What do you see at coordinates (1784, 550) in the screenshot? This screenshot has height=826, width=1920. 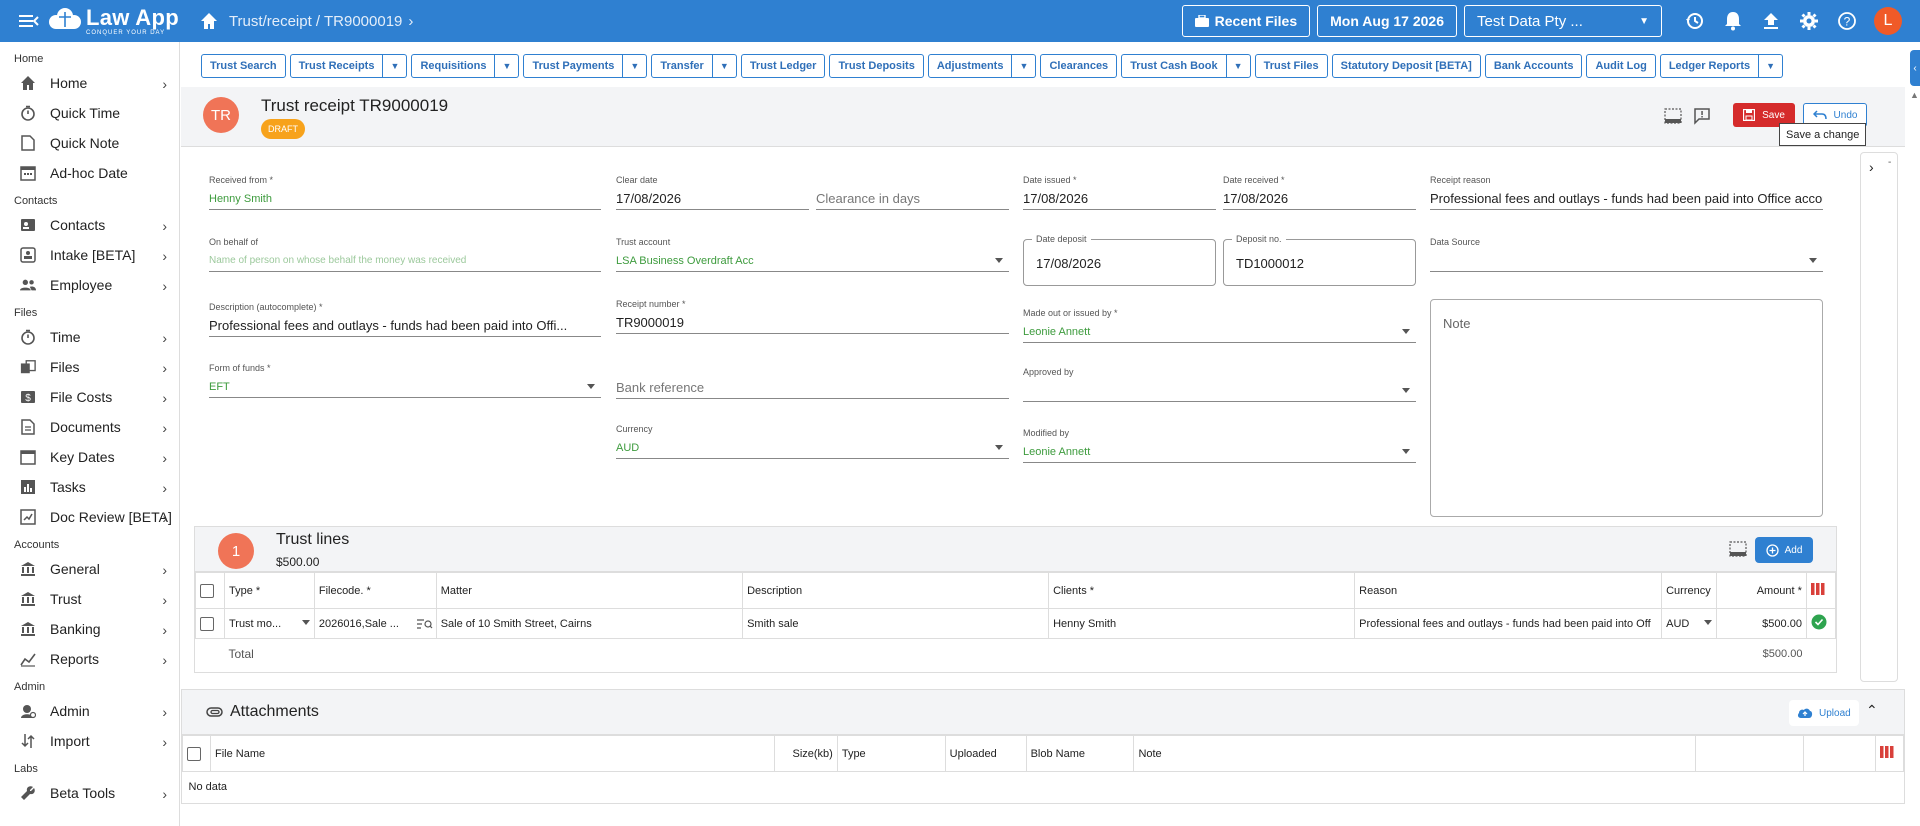 I see `add-line-button: Add` at bounding box center [1784, 550].